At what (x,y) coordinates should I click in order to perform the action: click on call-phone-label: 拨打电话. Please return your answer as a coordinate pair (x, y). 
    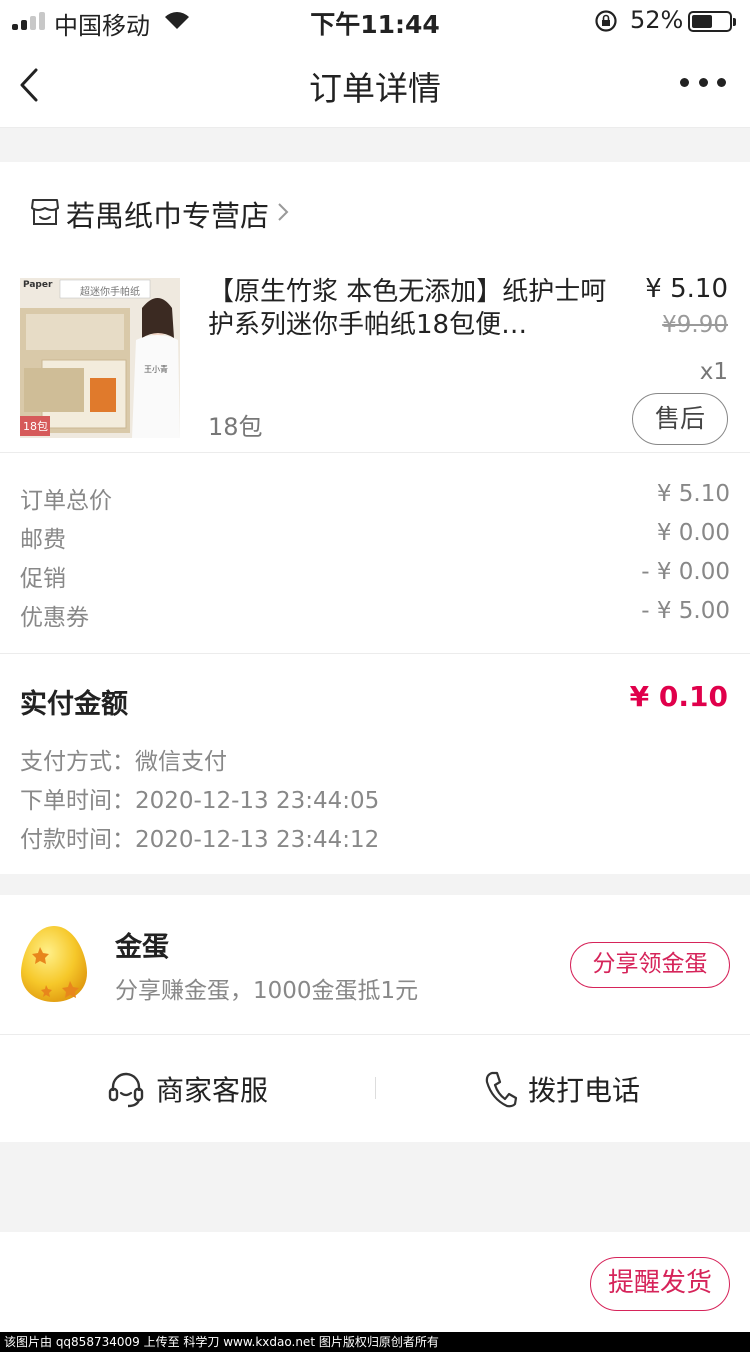
    Looking at the image, I should click on (584, 1090).